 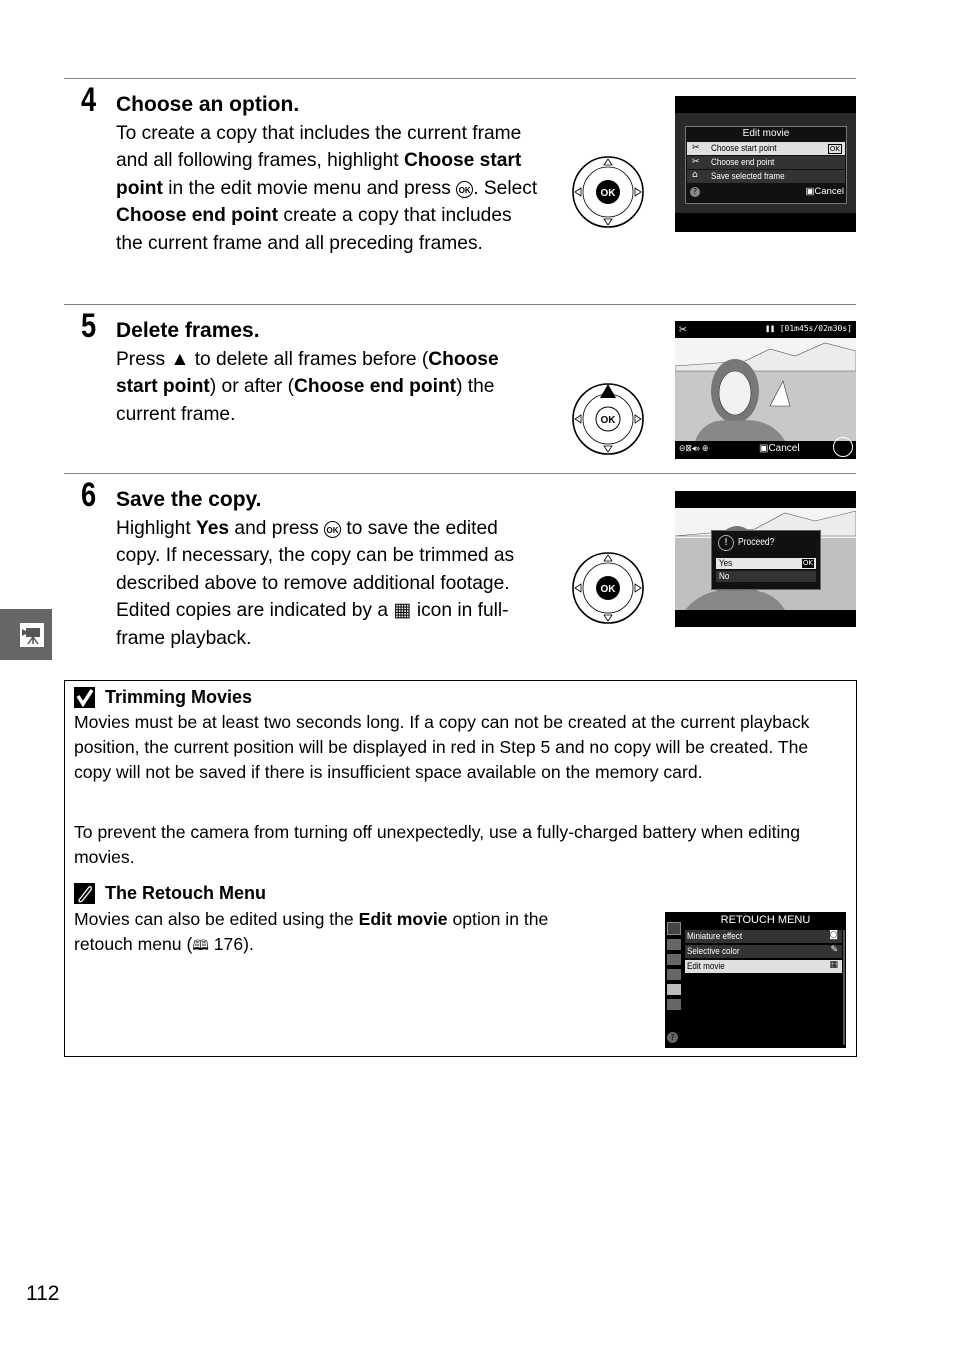 I want to click on text: Highlight, so click(x=156, y=528).